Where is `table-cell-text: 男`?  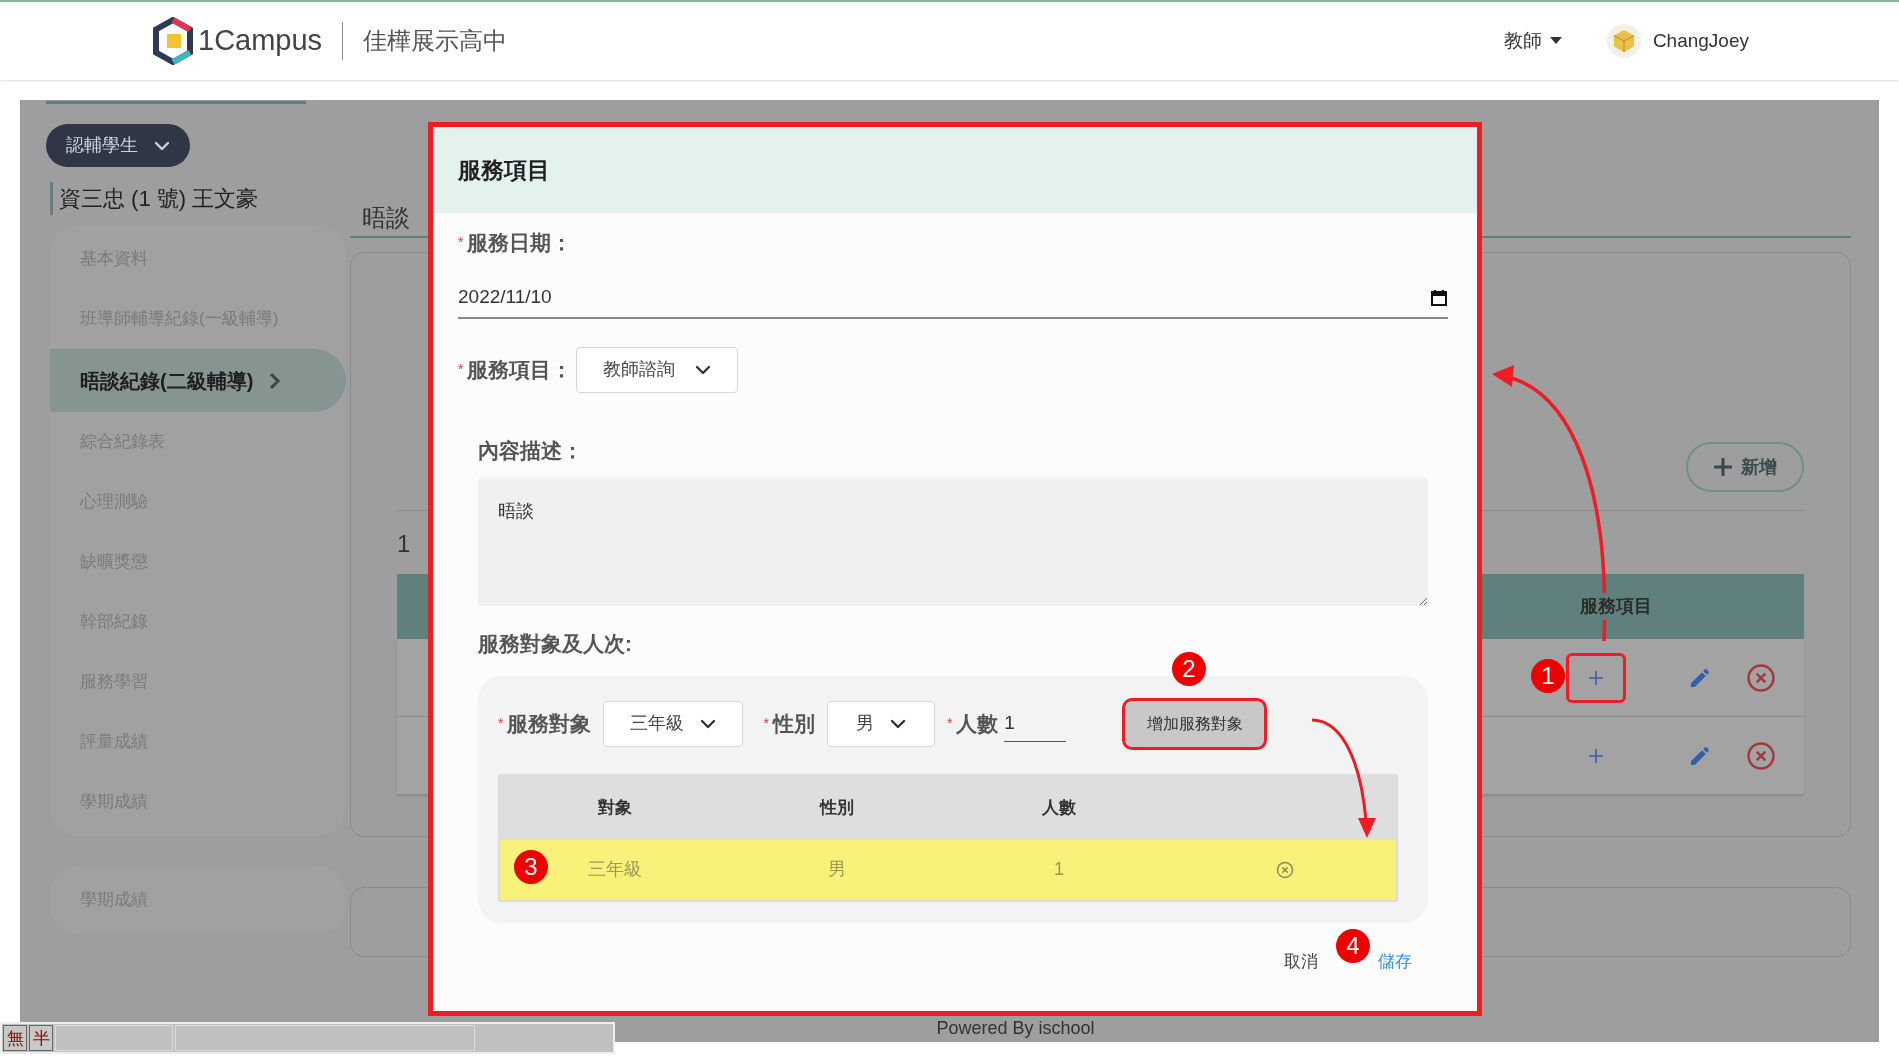
table-cell-text: 男 is located at coordinates (837, 869).